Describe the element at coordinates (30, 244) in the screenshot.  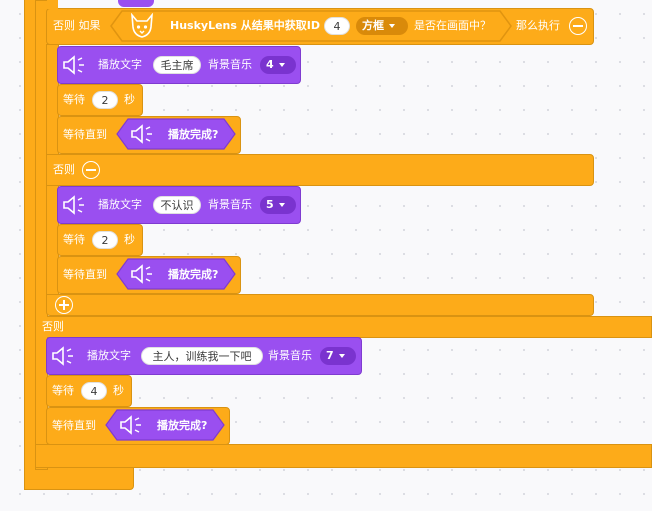
I see `outer-arm-fill` at that location.